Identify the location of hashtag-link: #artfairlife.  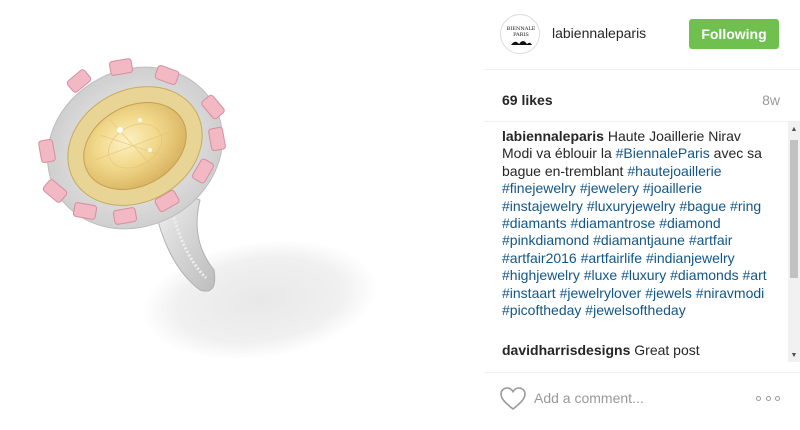
(611, 258).